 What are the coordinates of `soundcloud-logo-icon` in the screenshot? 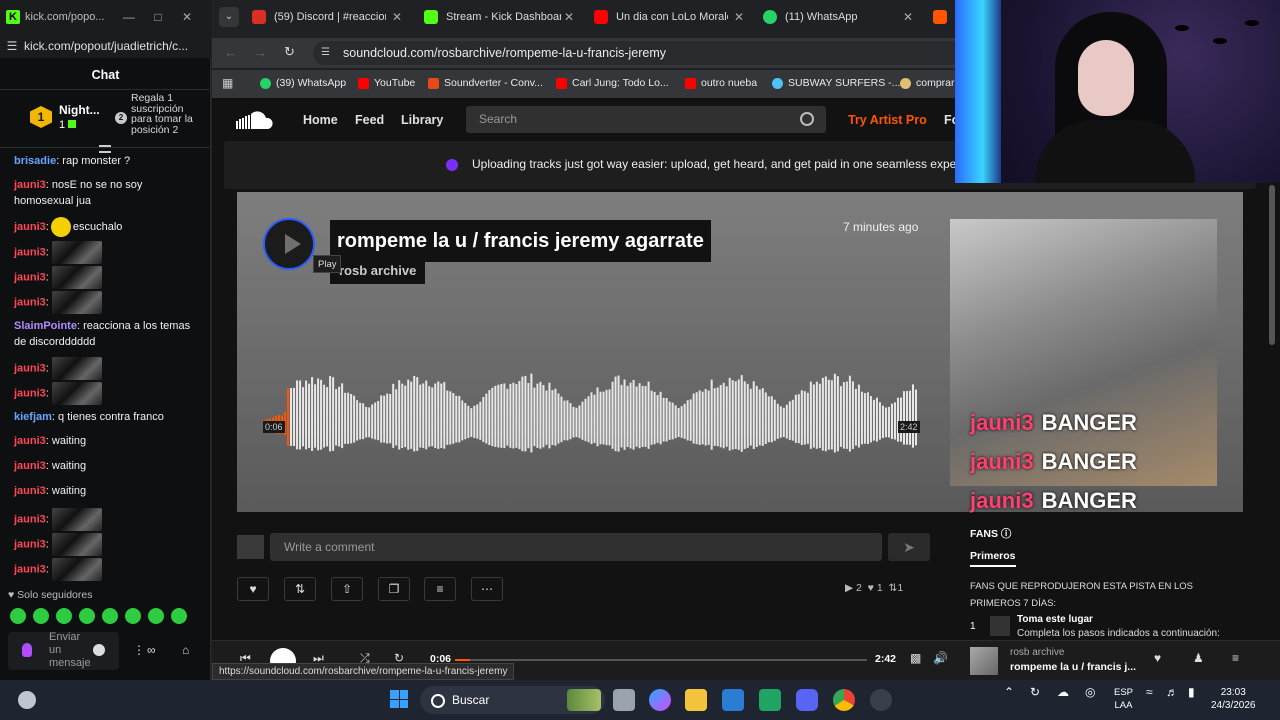 It's located at (256, 120).